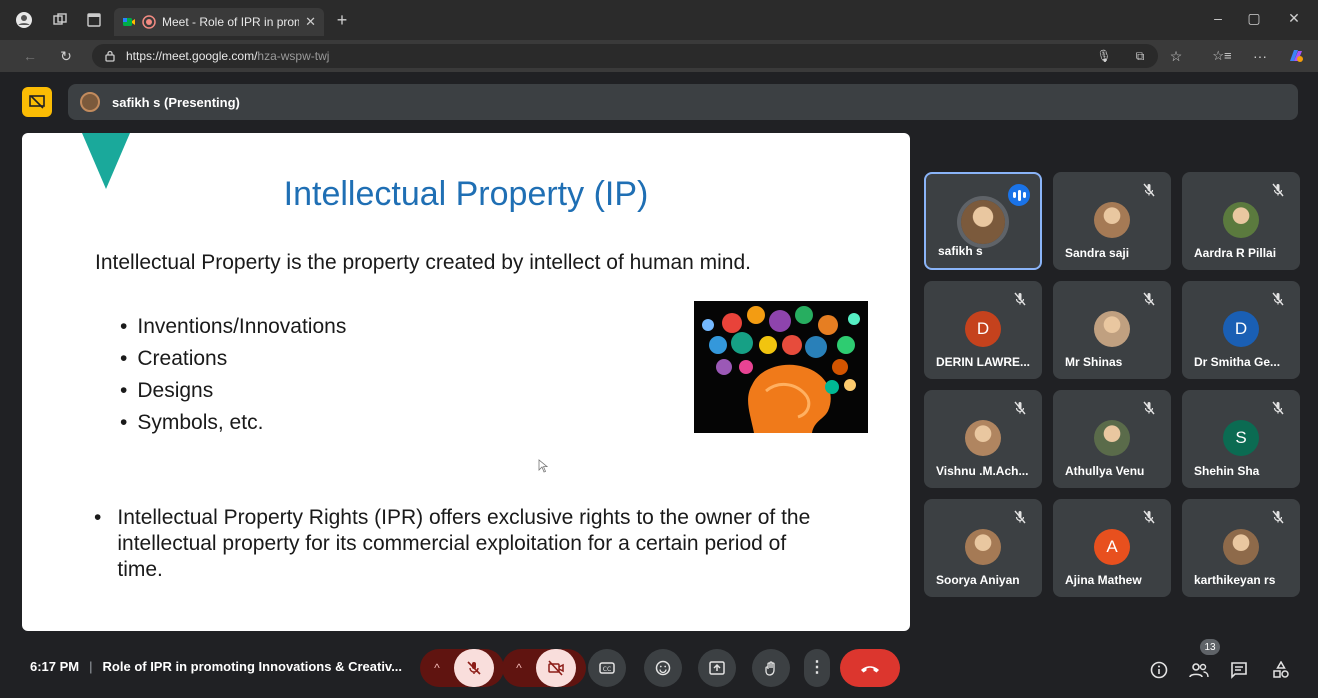 The width and height of the screenshot is (1318, 698). What do you see at coordinates (960, 251) in the screenshot?
I see `participant-name: safikh s` at bounding box center [960, 251].